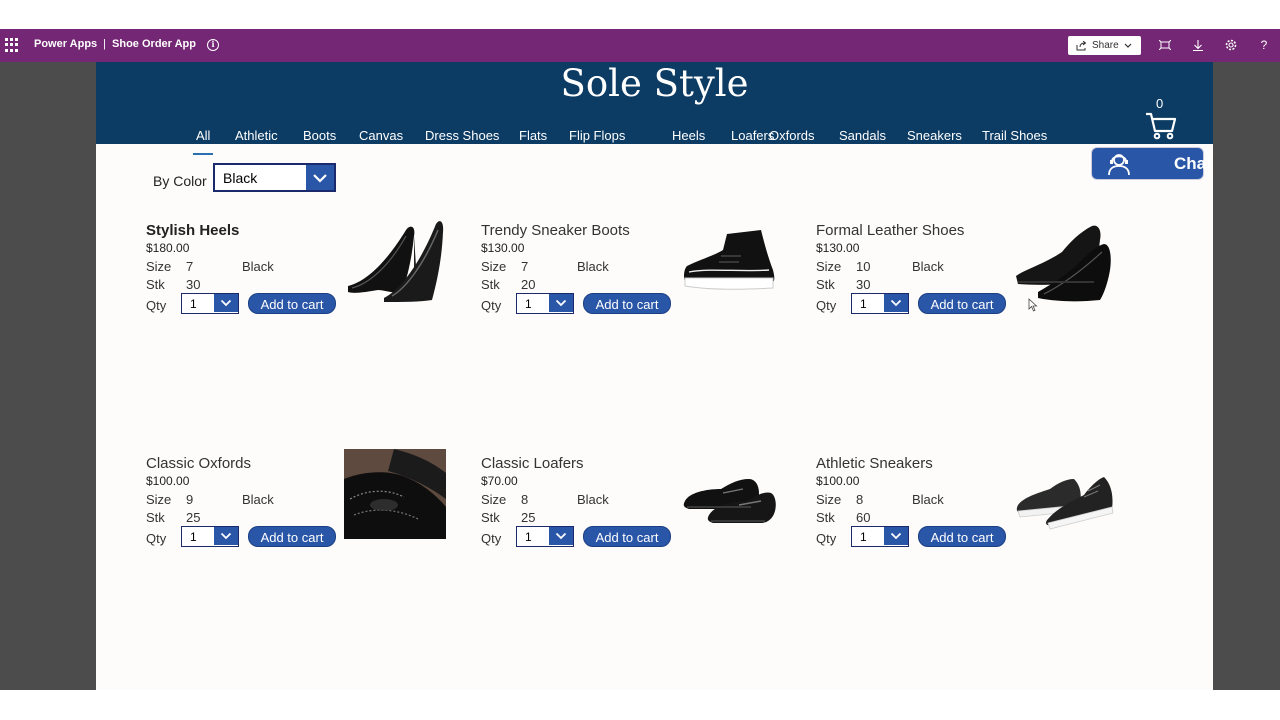 Image resolution: width=1280 pixels, height=720 pixels. What do you see at coordinates (1033, 305) in the screenshot?
I see `mouse-cursor-icon` at bounding box center [1033, 305].